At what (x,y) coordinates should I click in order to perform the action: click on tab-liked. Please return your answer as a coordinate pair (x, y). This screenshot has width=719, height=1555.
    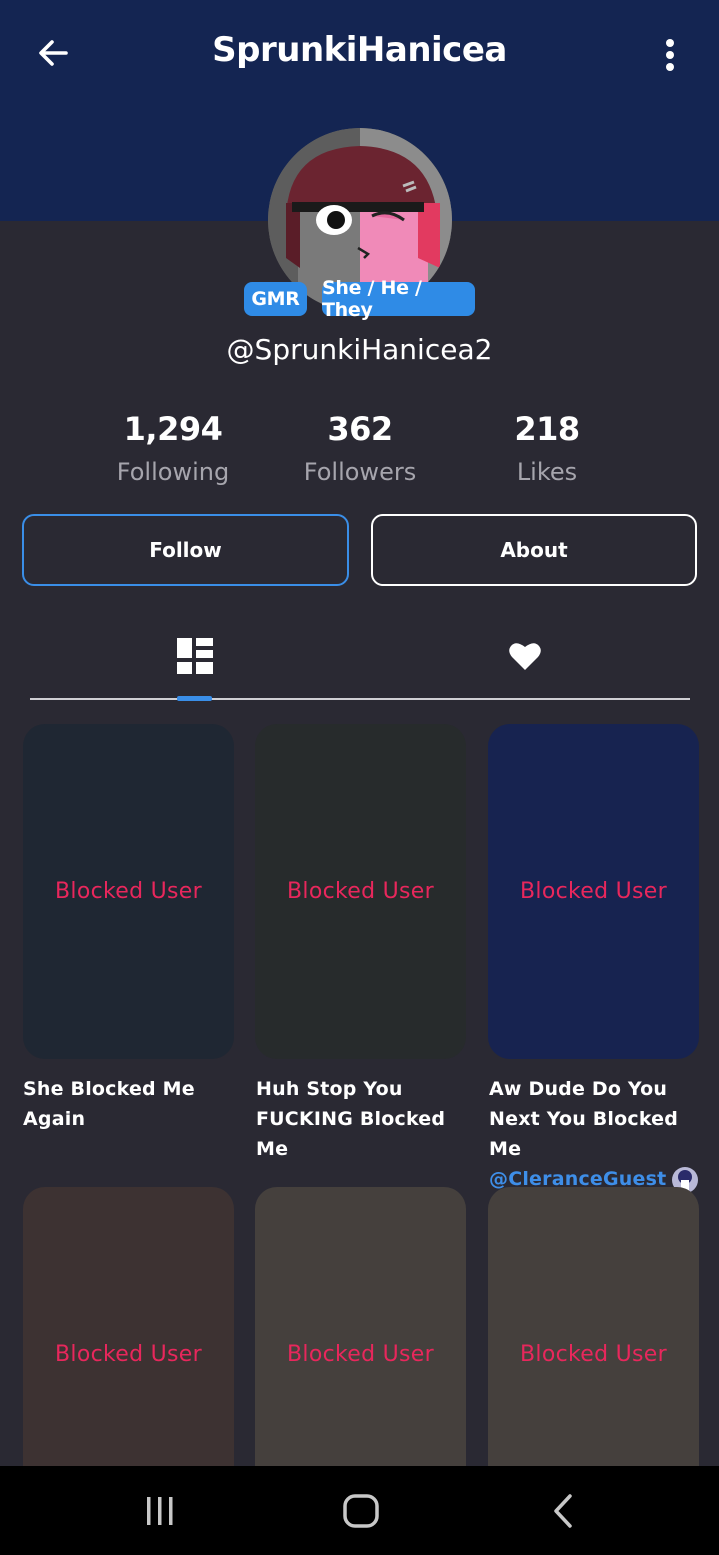
    Looking at the image, I should click on (525, 656).